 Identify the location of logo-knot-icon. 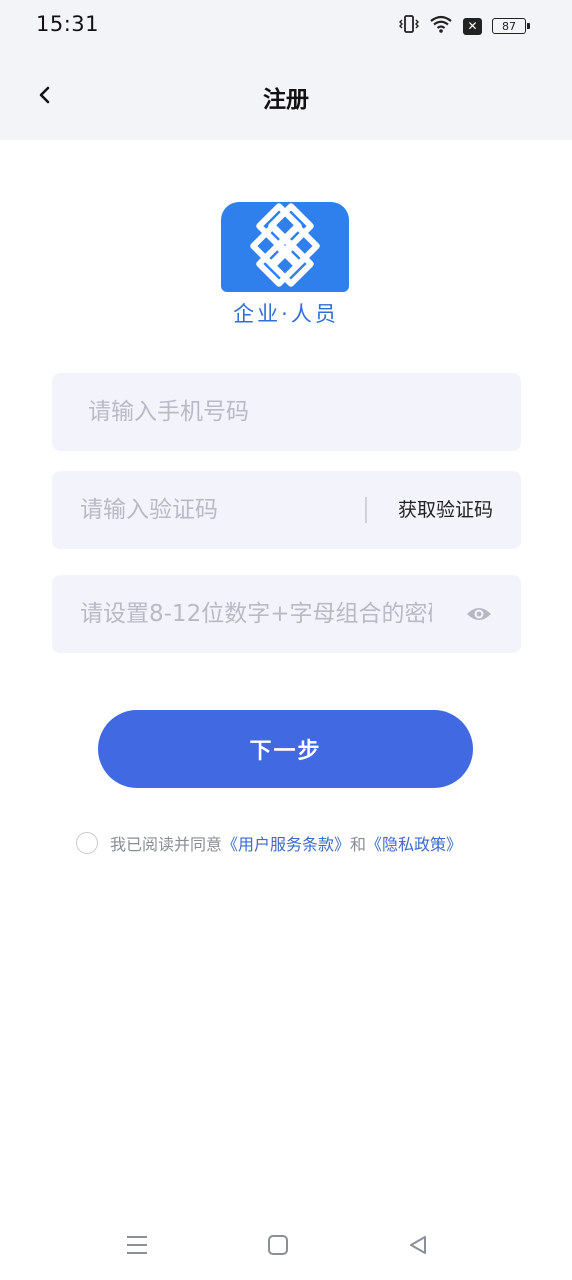
(285, 245).